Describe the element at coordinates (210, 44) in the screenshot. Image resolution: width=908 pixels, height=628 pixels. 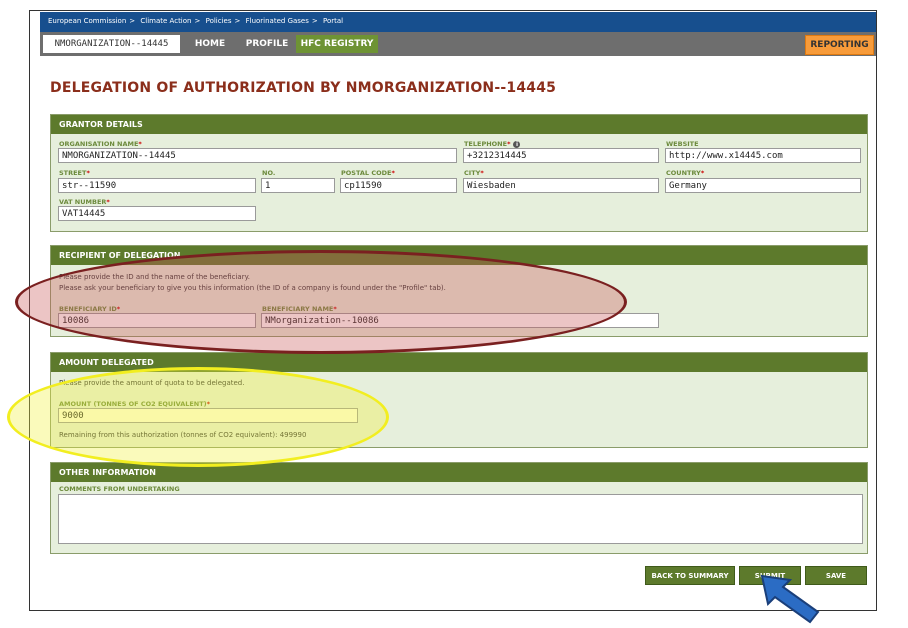
I see `tab-home: HOME` at that location.